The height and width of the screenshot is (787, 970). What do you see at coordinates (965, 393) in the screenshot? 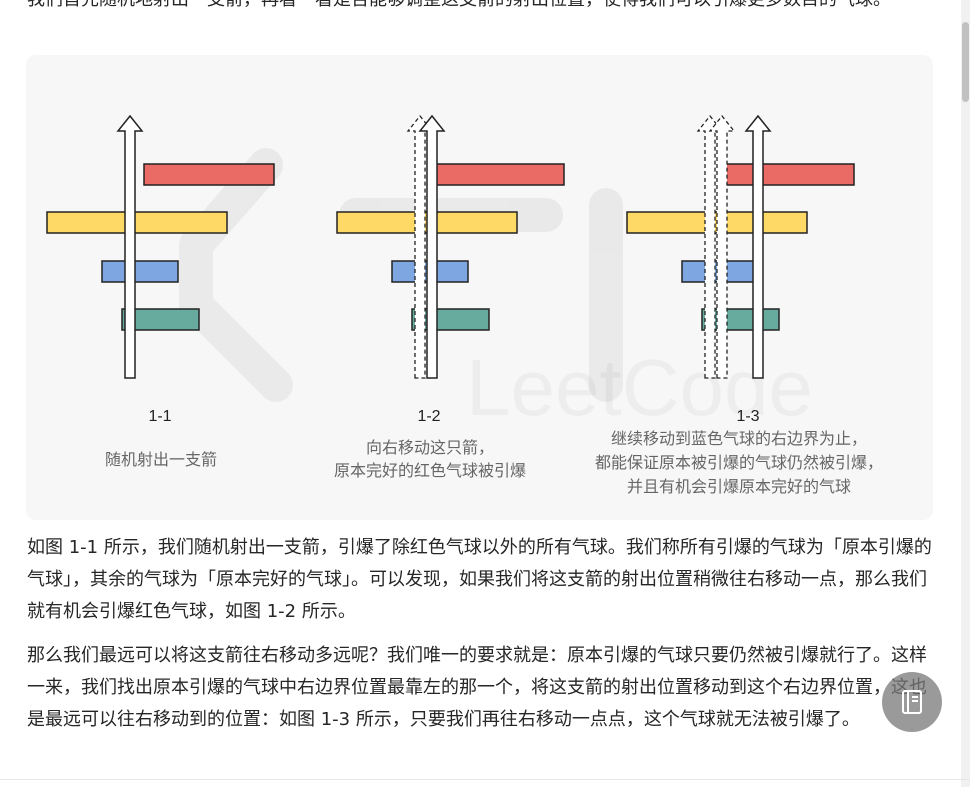
I see `scrollbar-track` at bounding box center [965, 393].